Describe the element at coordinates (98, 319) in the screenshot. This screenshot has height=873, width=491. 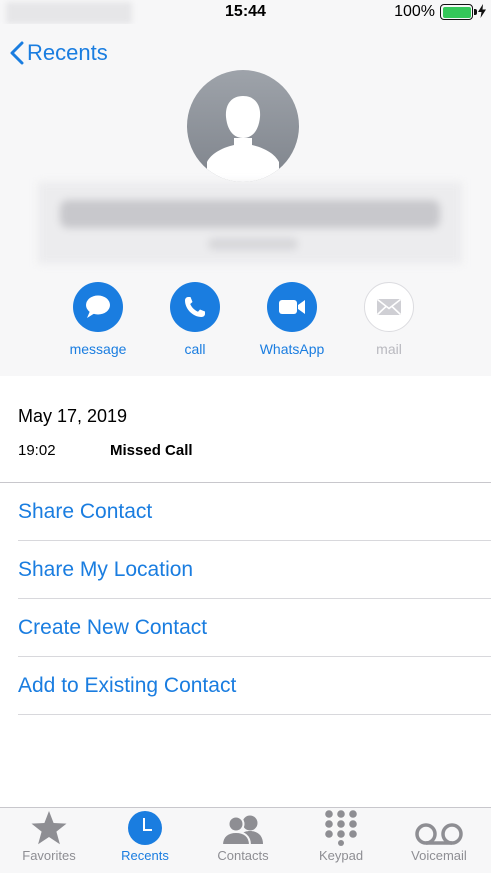
I see `message-button: message` at that location.